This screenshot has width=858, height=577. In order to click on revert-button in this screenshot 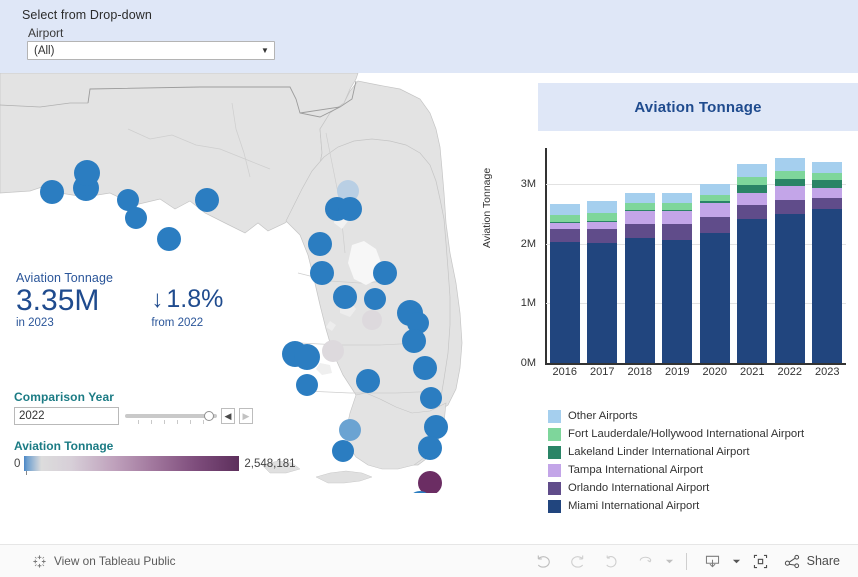, I will do `click(612, 561)`.